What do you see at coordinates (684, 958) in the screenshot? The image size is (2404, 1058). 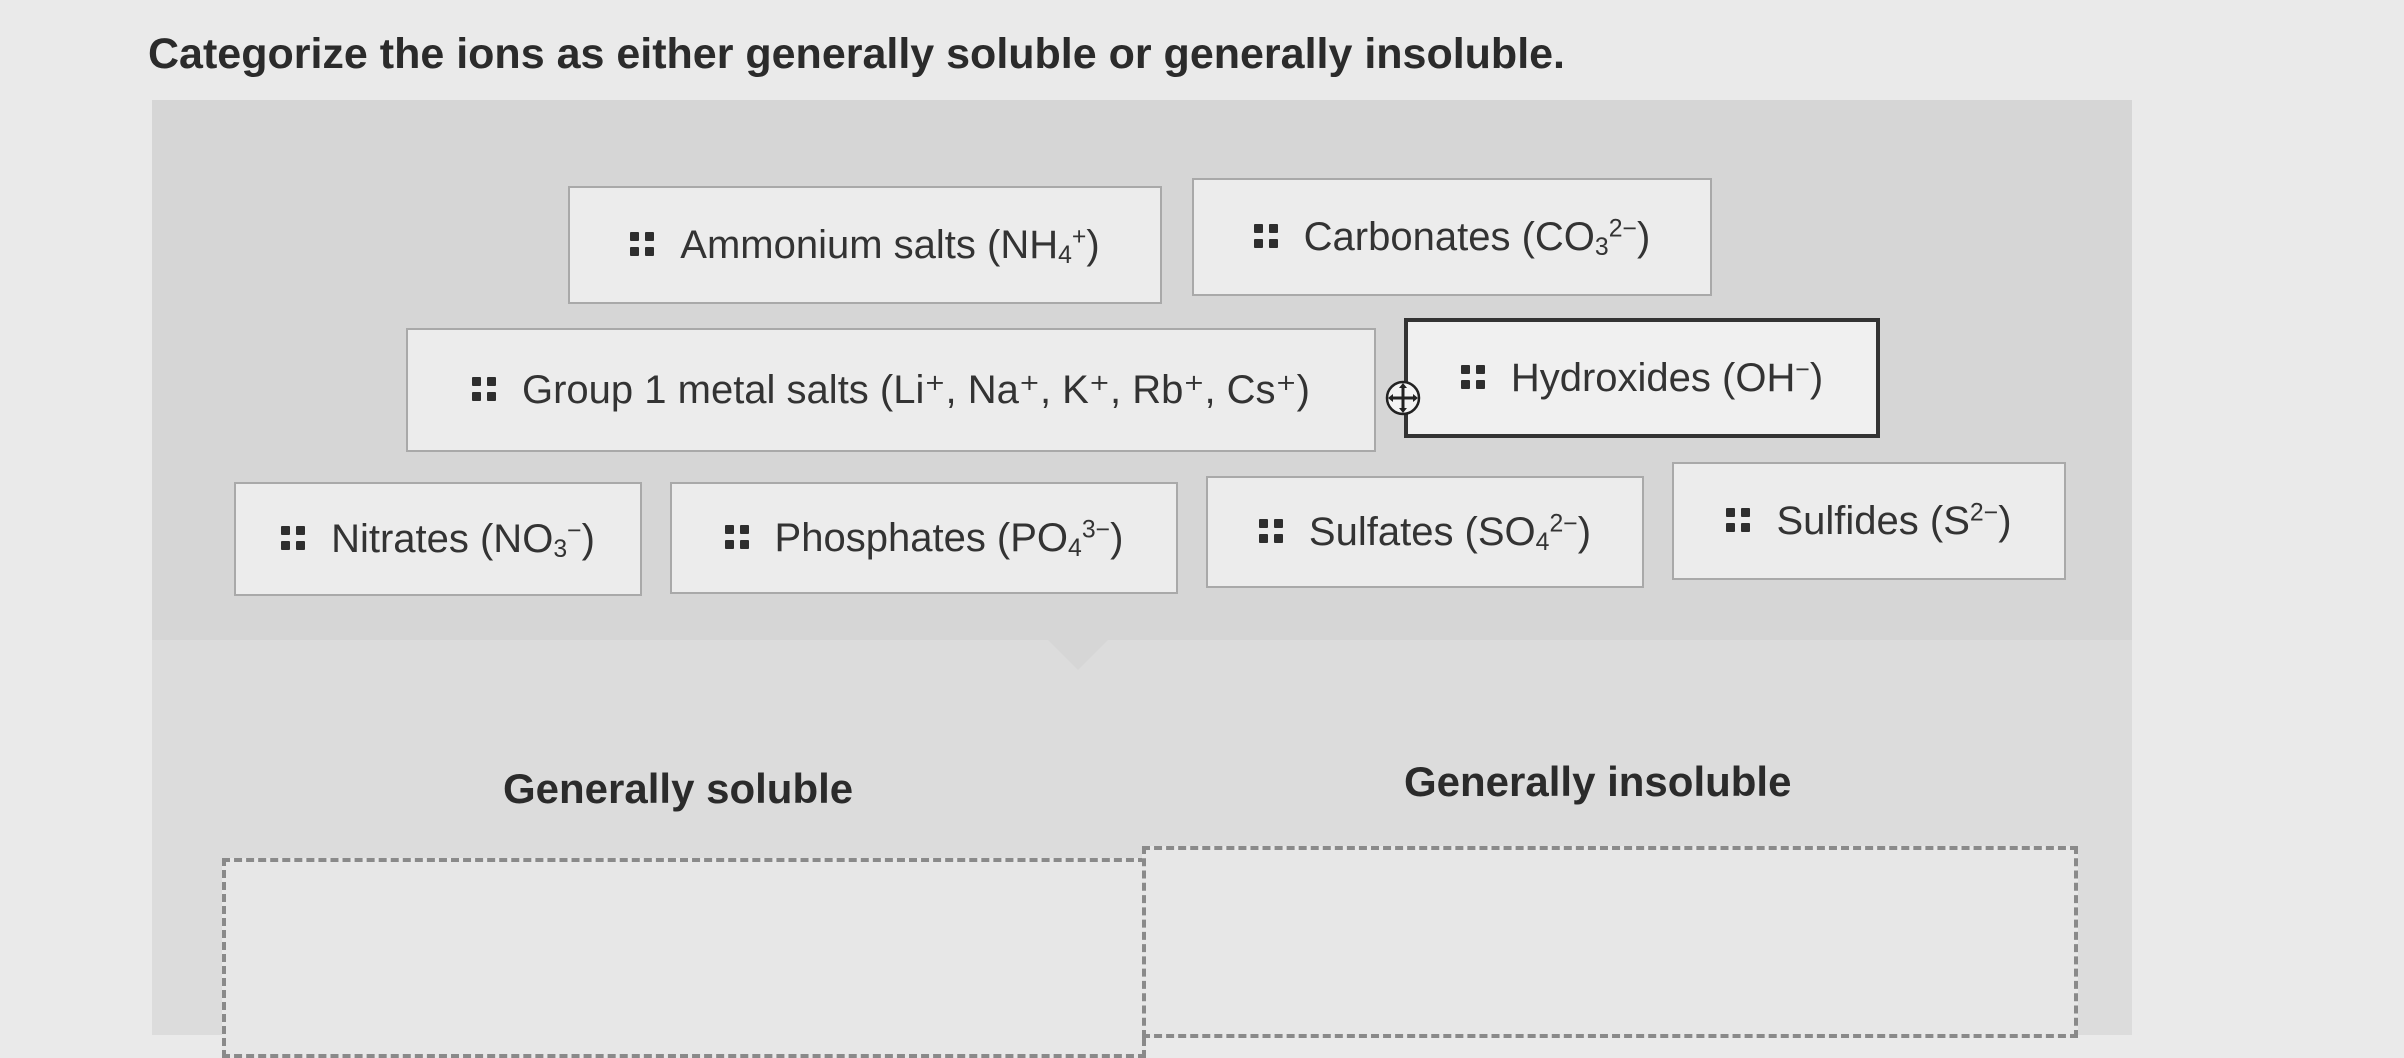 I see `dropzone-soluble` at bounding box center [684, 958].